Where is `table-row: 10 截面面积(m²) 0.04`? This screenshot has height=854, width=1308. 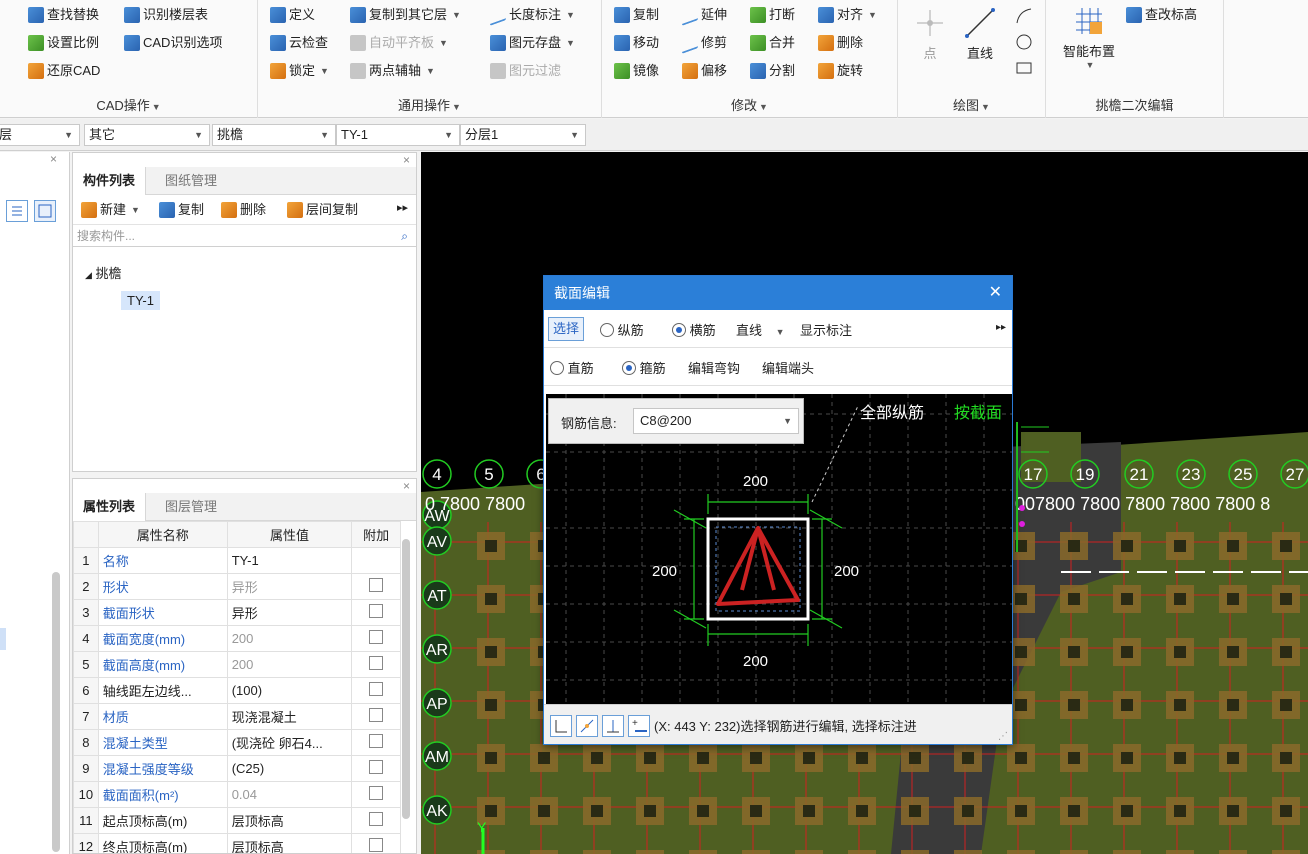
table-row: 10 截面面积(m²) 0.04 is located at coordinates (237, 794).